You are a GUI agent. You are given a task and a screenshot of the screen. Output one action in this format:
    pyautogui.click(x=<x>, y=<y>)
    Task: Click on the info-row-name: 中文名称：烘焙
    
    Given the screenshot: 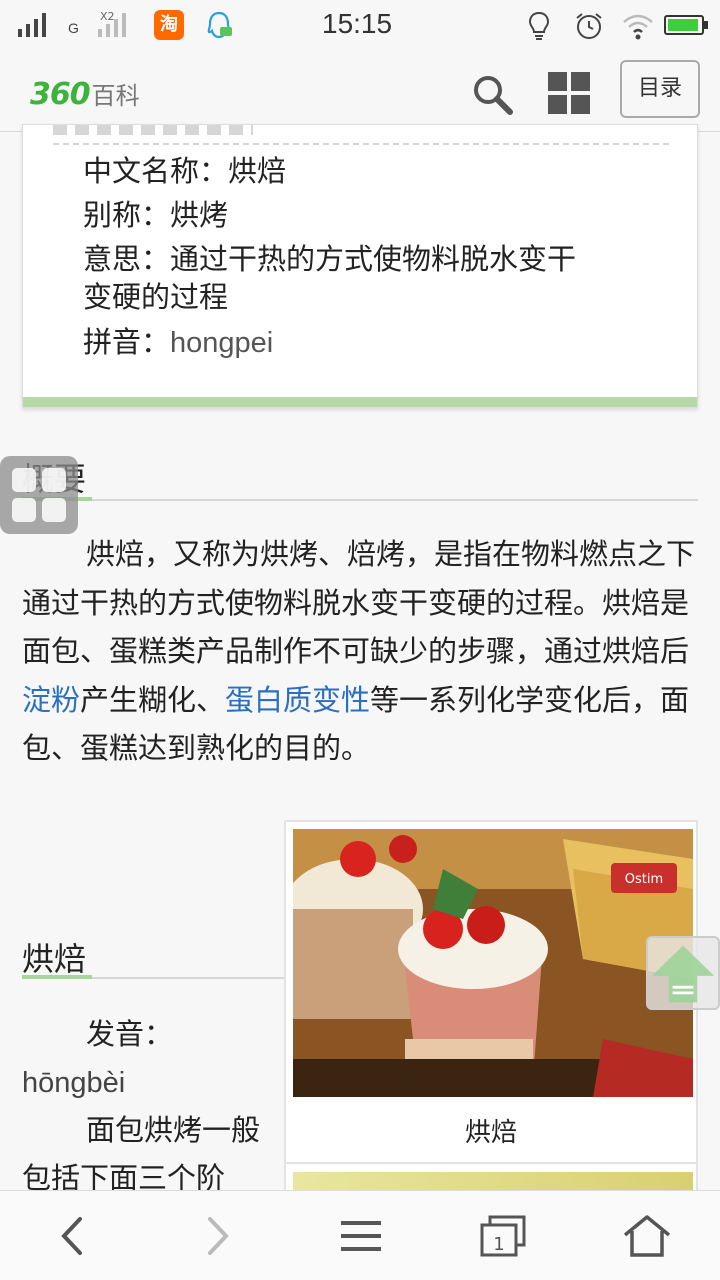 What is the action you would take?
    pyautogui.click(x=185, y=171)
    